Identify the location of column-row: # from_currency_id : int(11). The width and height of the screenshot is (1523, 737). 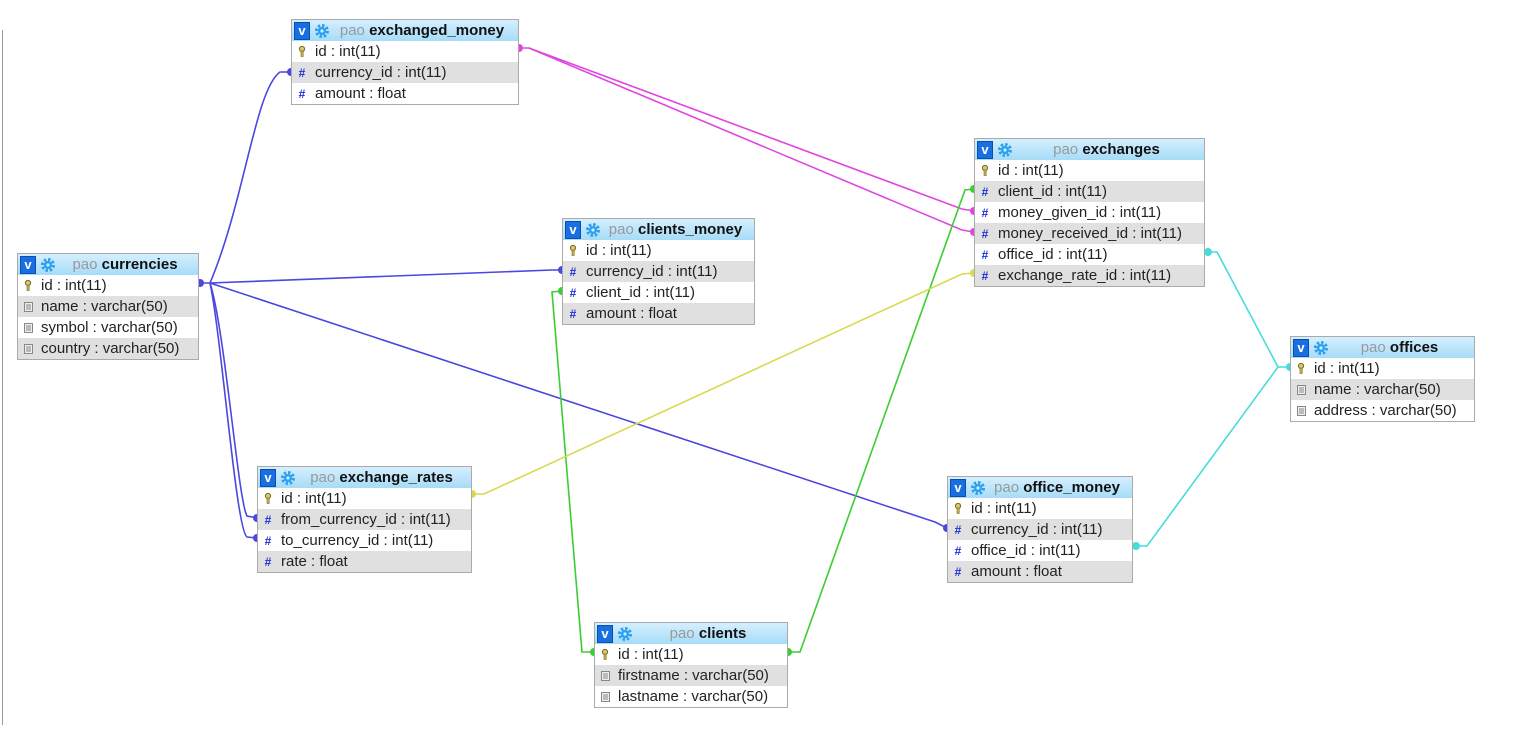
(364, 519).